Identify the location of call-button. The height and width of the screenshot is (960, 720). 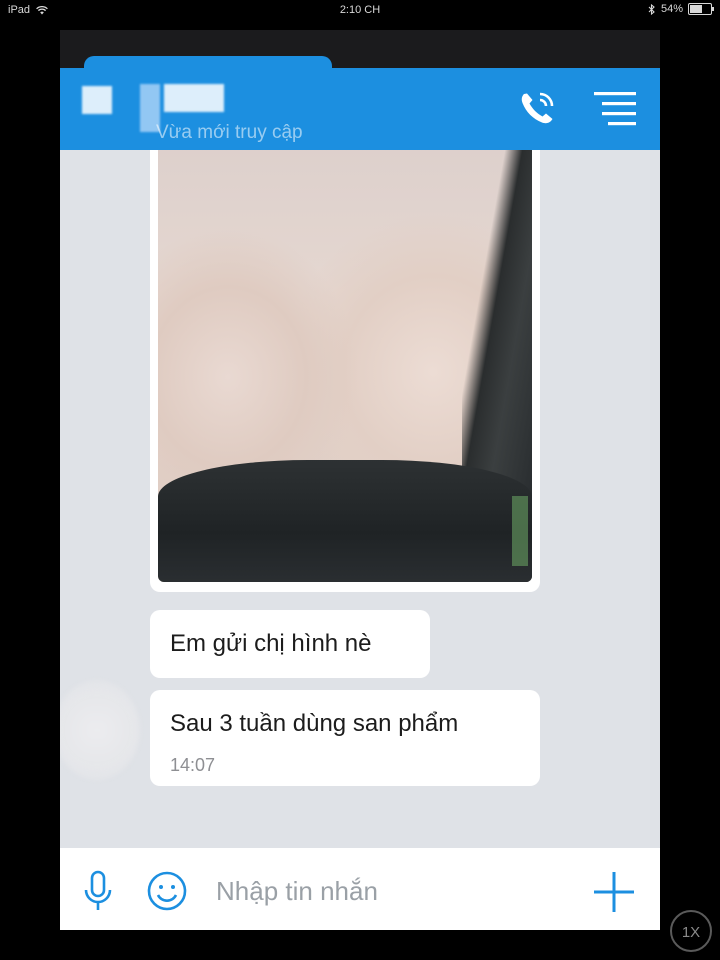
(537, 108).